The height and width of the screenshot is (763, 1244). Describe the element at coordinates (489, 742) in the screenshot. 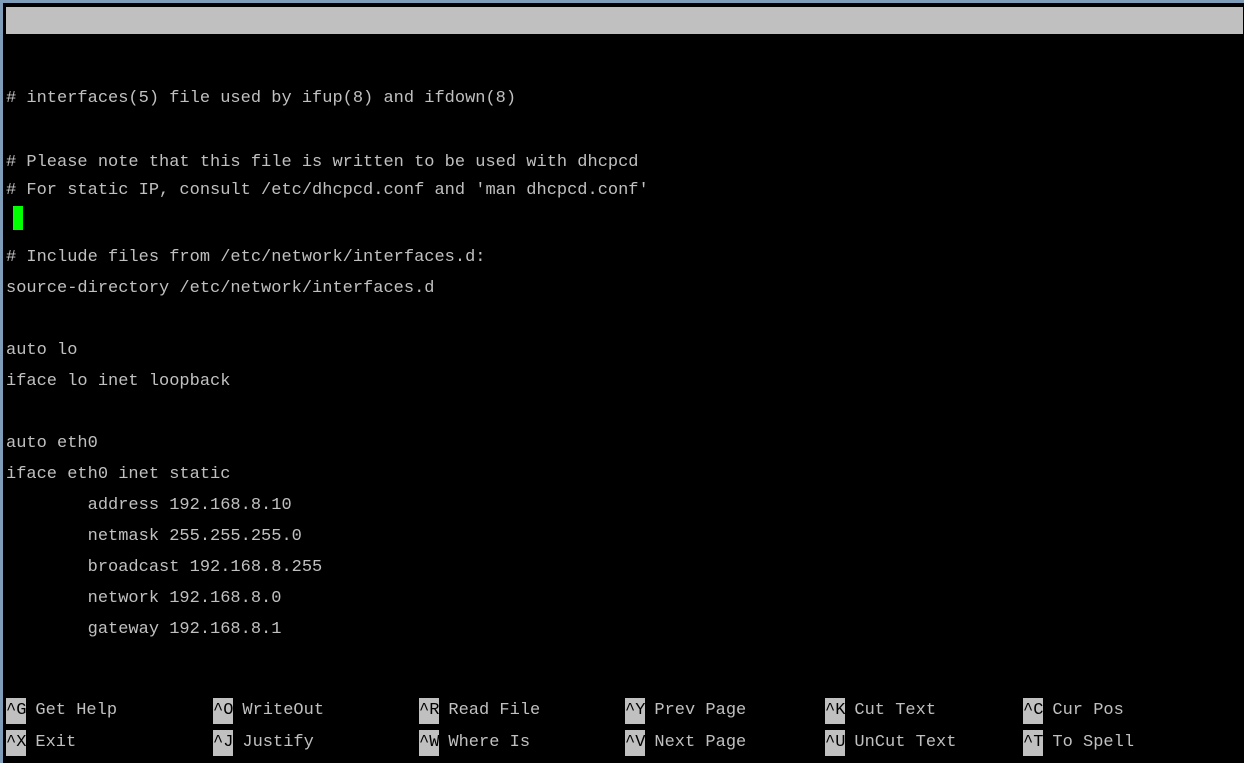

I see `shortcut-label: Where Is` at that location.